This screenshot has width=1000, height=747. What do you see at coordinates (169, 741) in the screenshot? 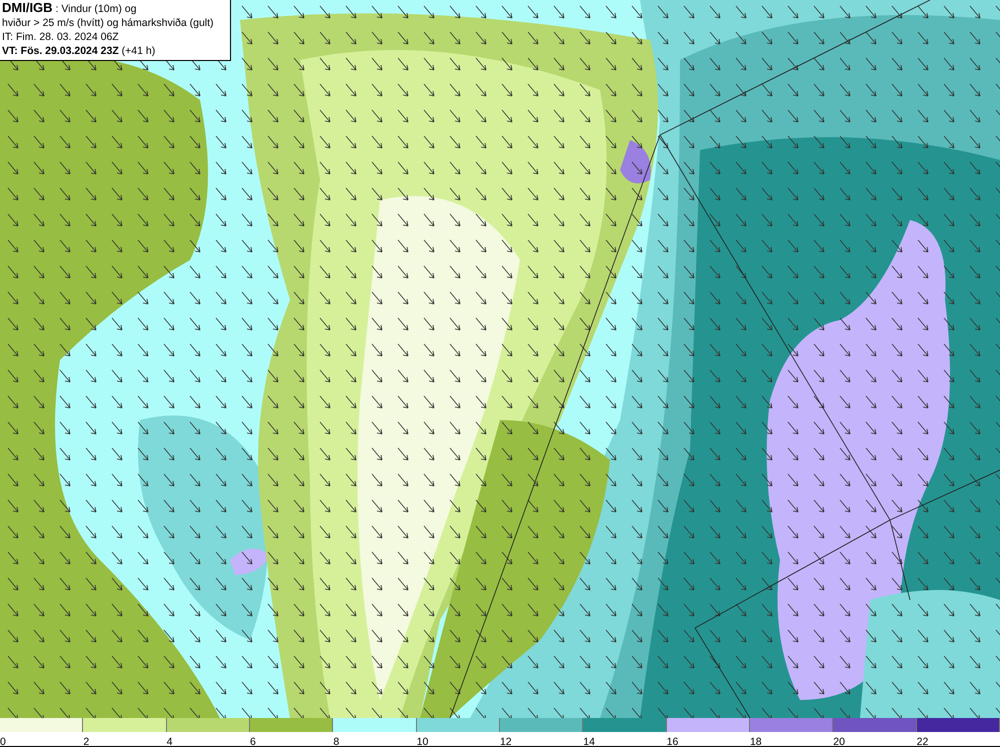
I see `legend-tick-label: 4` at bounding box center [169, 741].